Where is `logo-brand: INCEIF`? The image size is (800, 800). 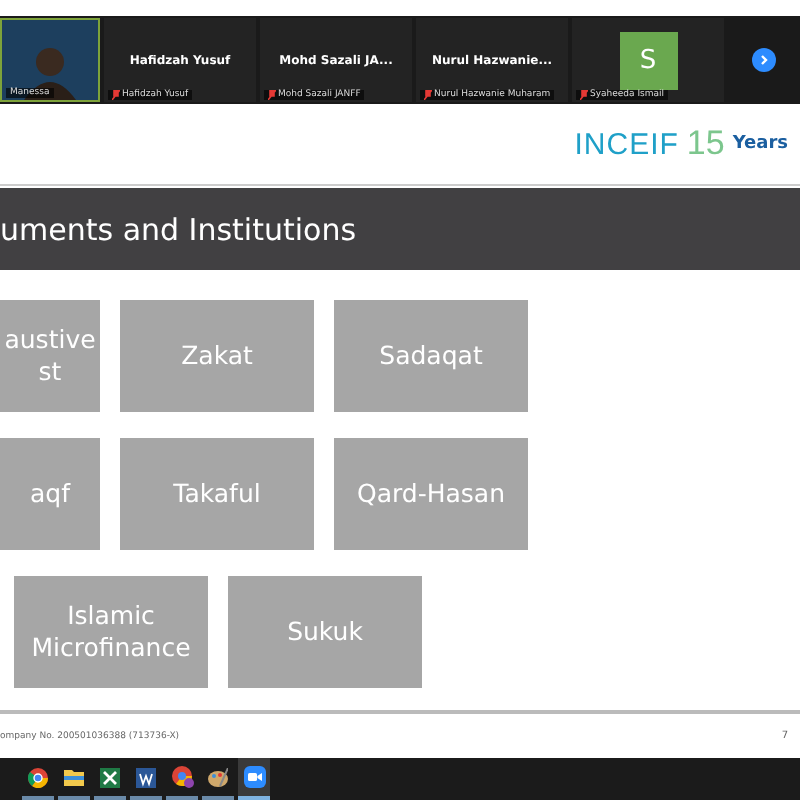
logo-brand: INCEIF is located at coordinates (626, 144).